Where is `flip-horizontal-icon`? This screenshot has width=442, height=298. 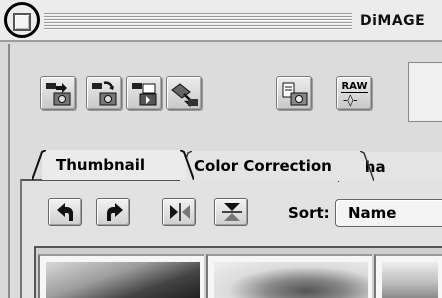 flip-horizontal-icon is located at coordinates (180, 212).